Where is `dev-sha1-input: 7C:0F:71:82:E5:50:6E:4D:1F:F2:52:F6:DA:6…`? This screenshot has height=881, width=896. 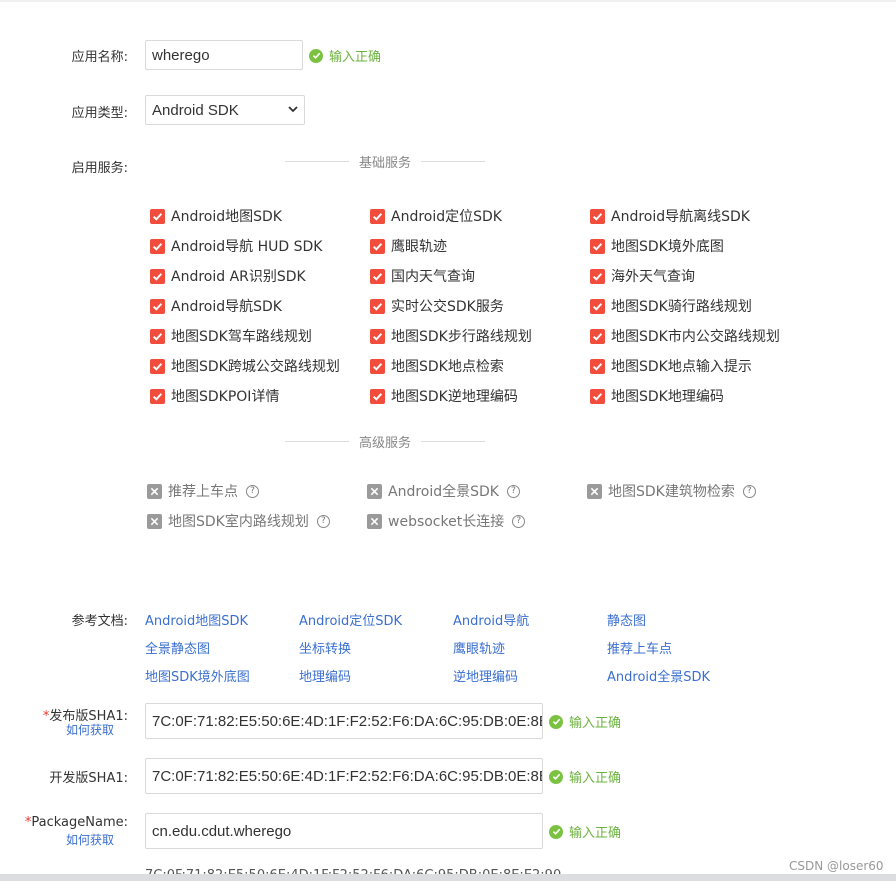
dev-sha1-input: 7C:0F:71:82:E5:50:6E:4D:1F:F2:52:F6:DA:6… is located at coordinates (344, 776).